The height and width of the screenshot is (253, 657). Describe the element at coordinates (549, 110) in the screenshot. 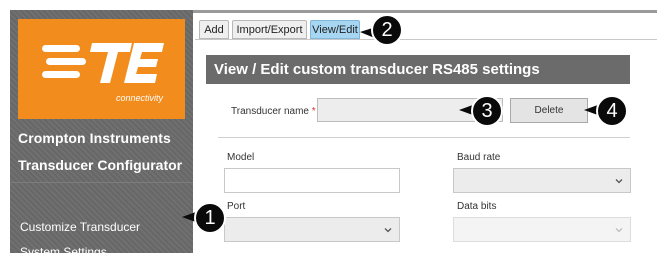

I see `delete-button: Delete` at that location.